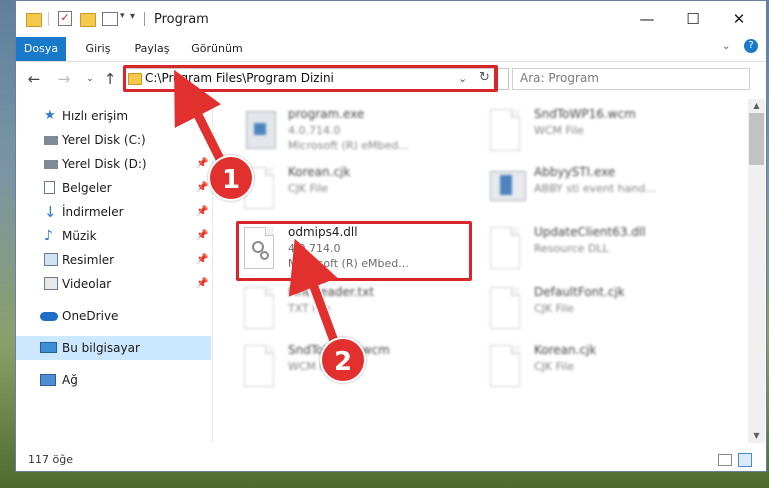 The height and width of the screenshot is (488, 769). I want to click on step-marker-1: 1, so click(231, 178).